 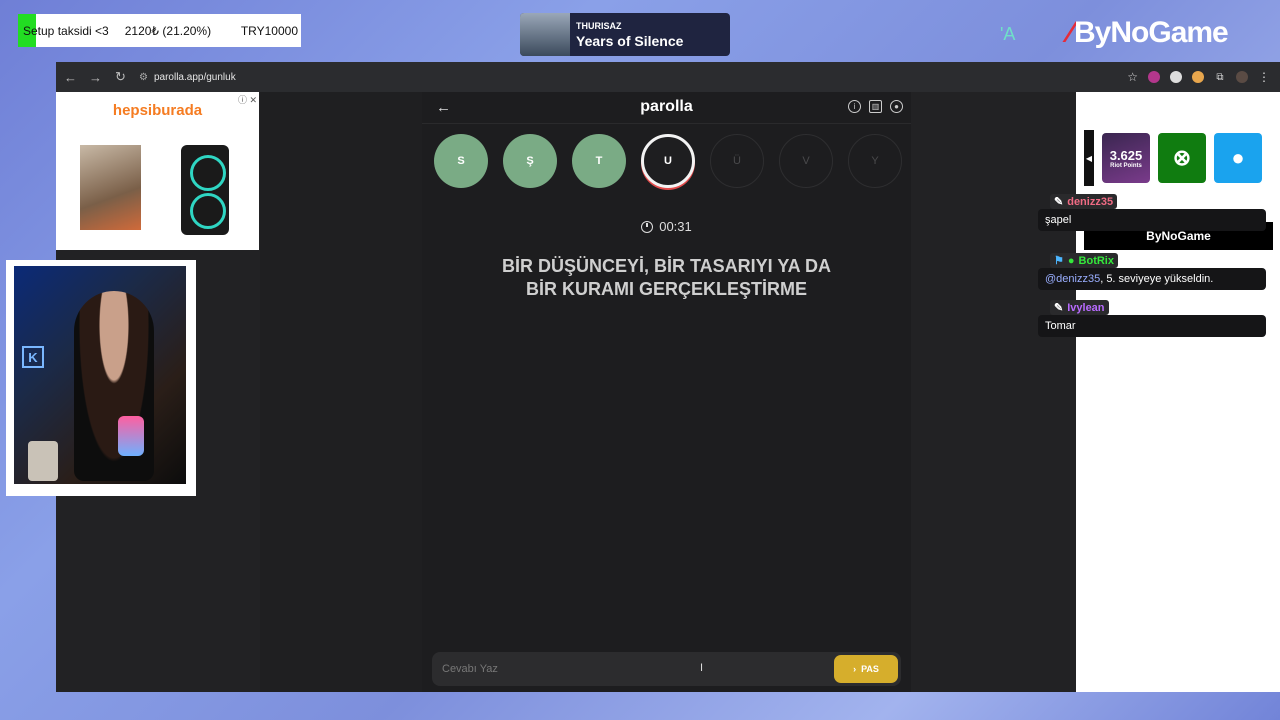 I want to click on letter-circle-done: S, so click(x=461, y=161).